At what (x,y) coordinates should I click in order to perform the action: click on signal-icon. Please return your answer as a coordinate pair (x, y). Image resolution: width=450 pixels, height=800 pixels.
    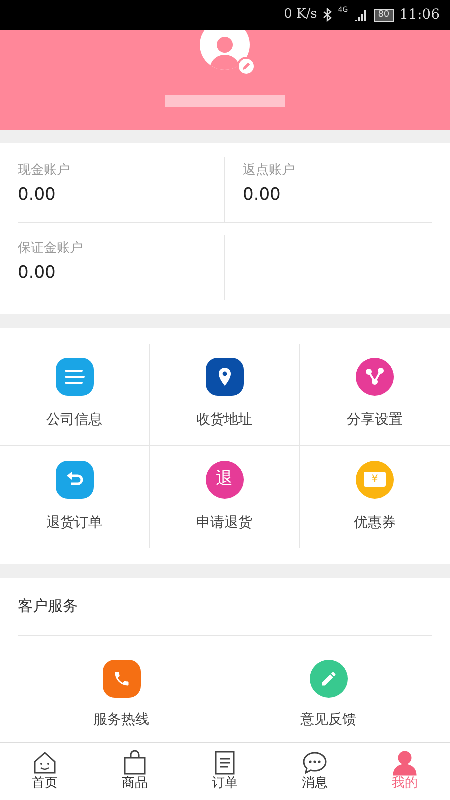
    Looking at the image, I should click on (361, 15).